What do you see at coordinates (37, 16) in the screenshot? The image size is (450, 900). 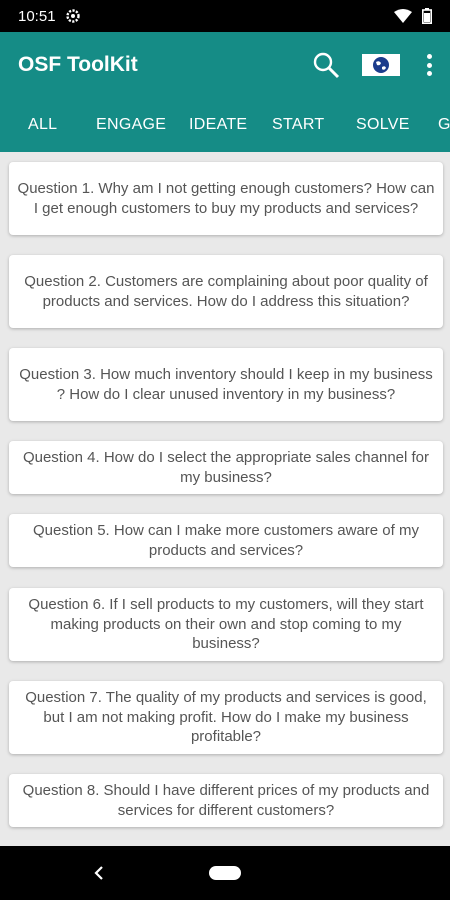 I see `status-time: 10:51` at bounding box center [37, 16].